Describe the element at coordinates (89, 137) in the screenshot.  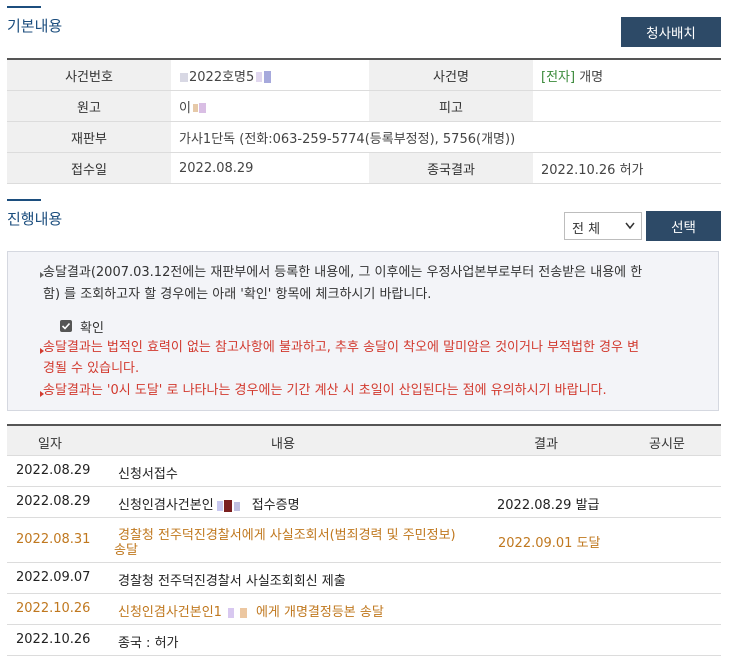
I see `court-label: 재판부` at that location.